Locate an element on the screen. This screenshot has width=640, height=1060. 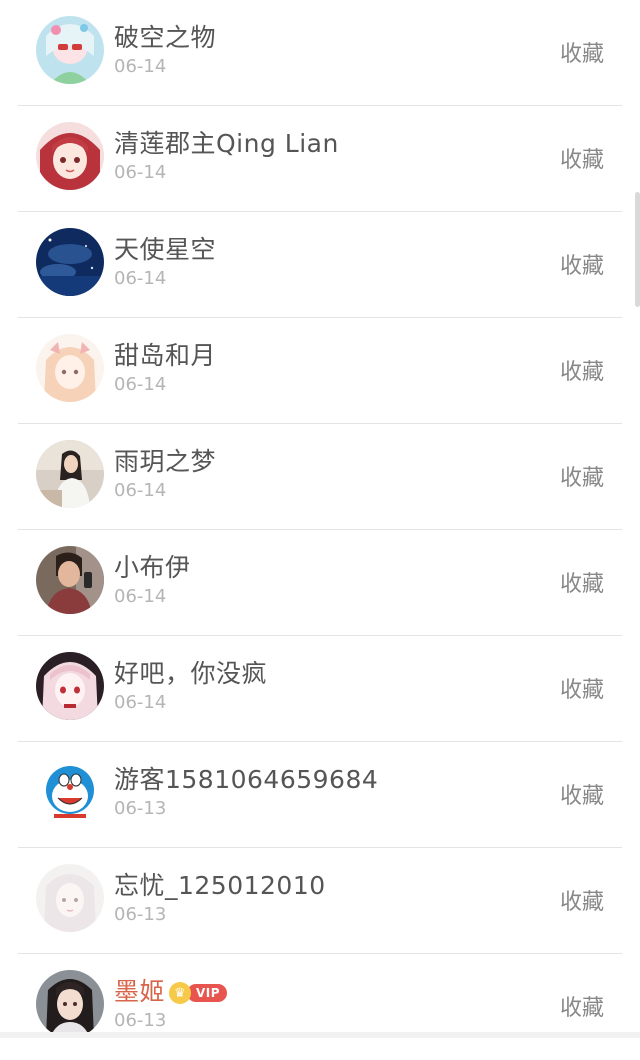
vip-badges: ♛ VIP is located at coordinates (198, 993).